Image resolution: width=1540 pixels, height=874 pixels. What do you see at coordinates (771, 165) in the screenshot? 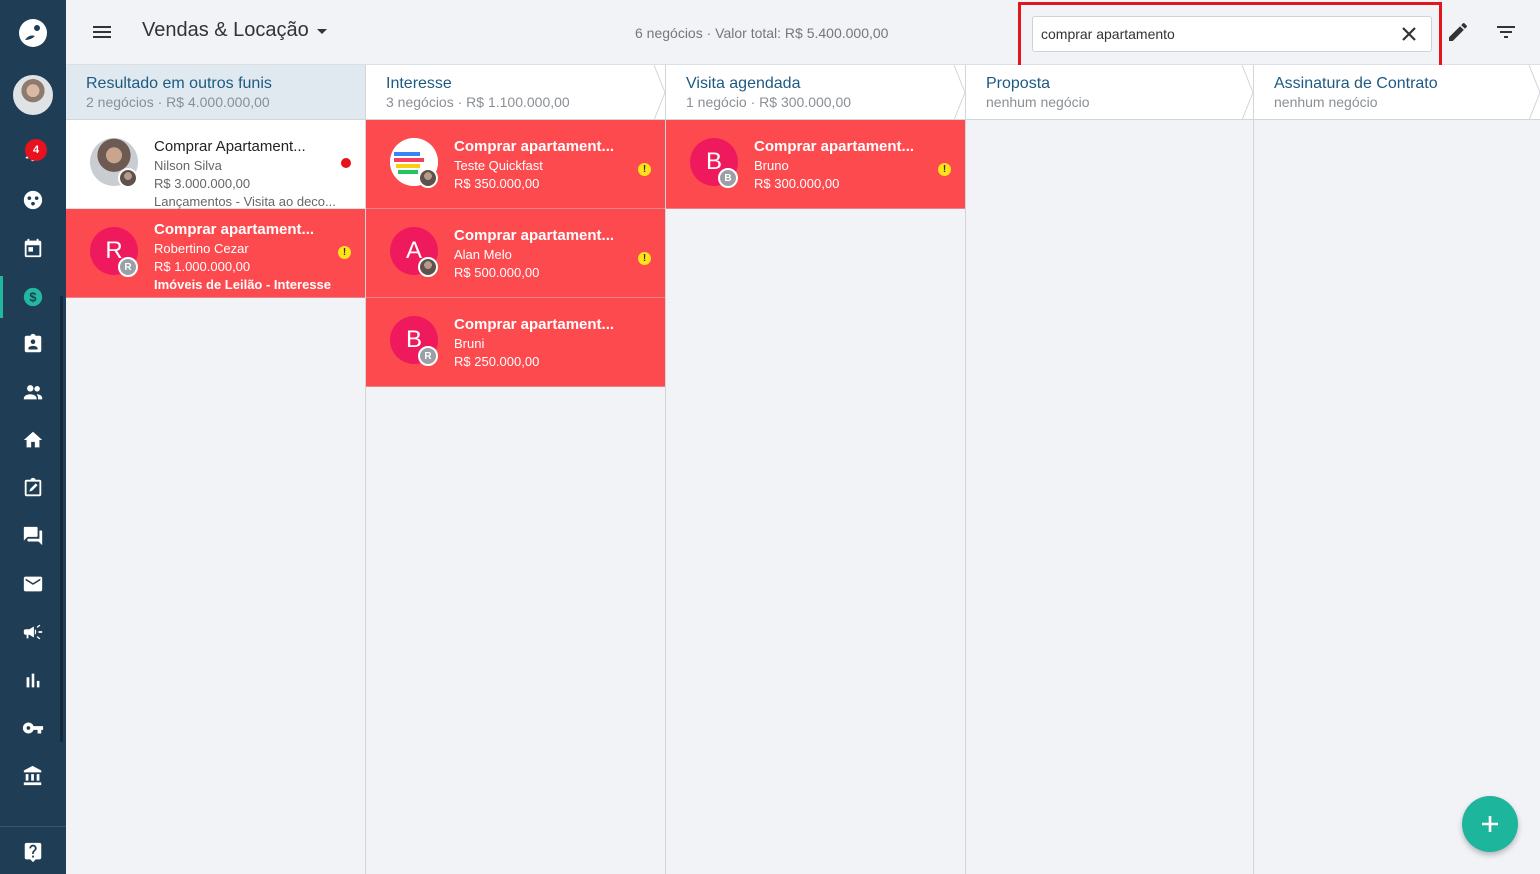
I see `deal-person: Bruno` at bounding box center [771, 165].